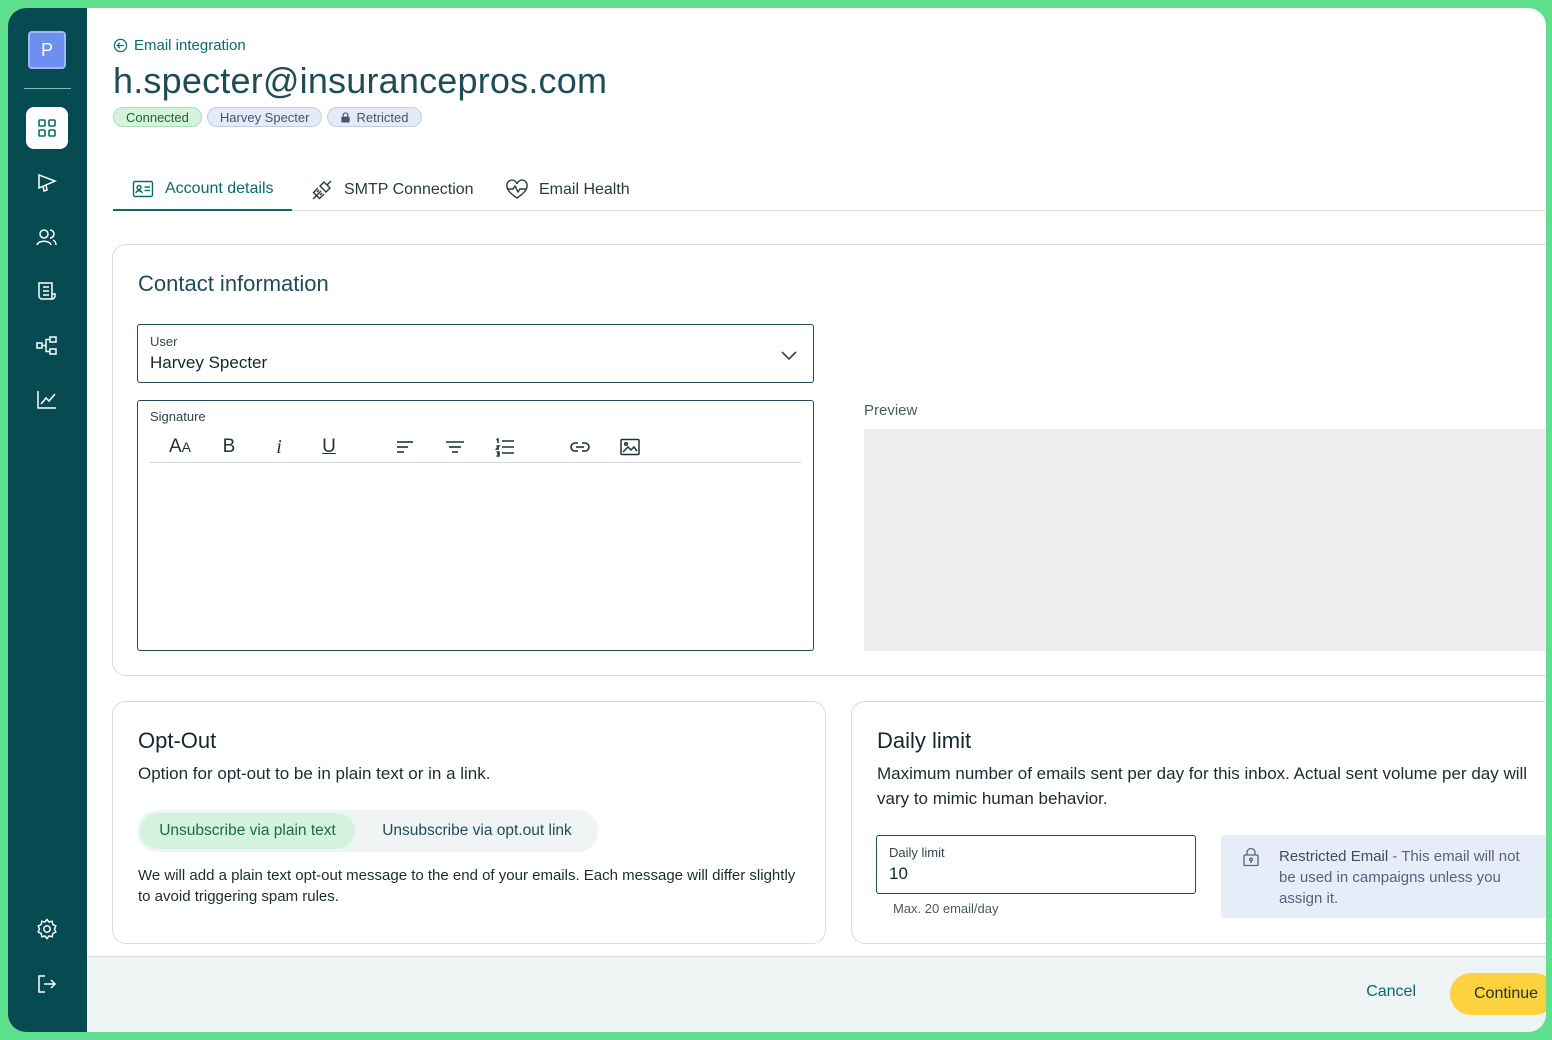  I want to click on contact-information-title: Contact information, so click(233, 283).